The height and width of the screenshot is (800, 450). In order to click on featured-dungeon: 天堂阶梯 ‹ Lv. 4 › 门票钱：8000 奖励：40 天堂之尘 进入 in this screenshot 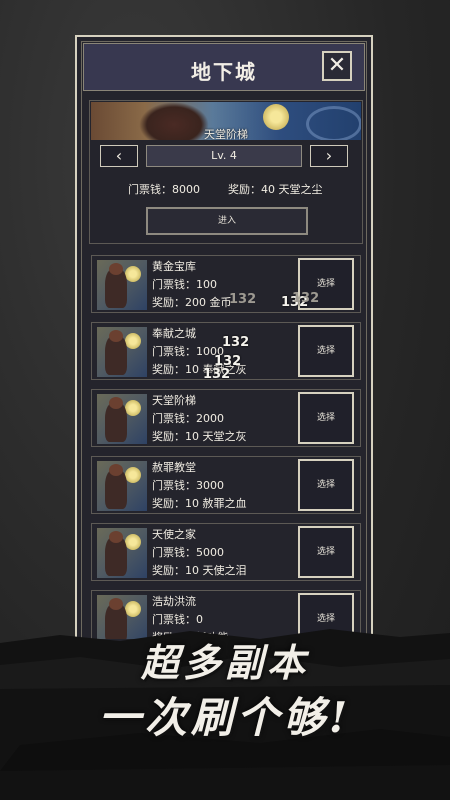, I will do `click(226, 172)`.